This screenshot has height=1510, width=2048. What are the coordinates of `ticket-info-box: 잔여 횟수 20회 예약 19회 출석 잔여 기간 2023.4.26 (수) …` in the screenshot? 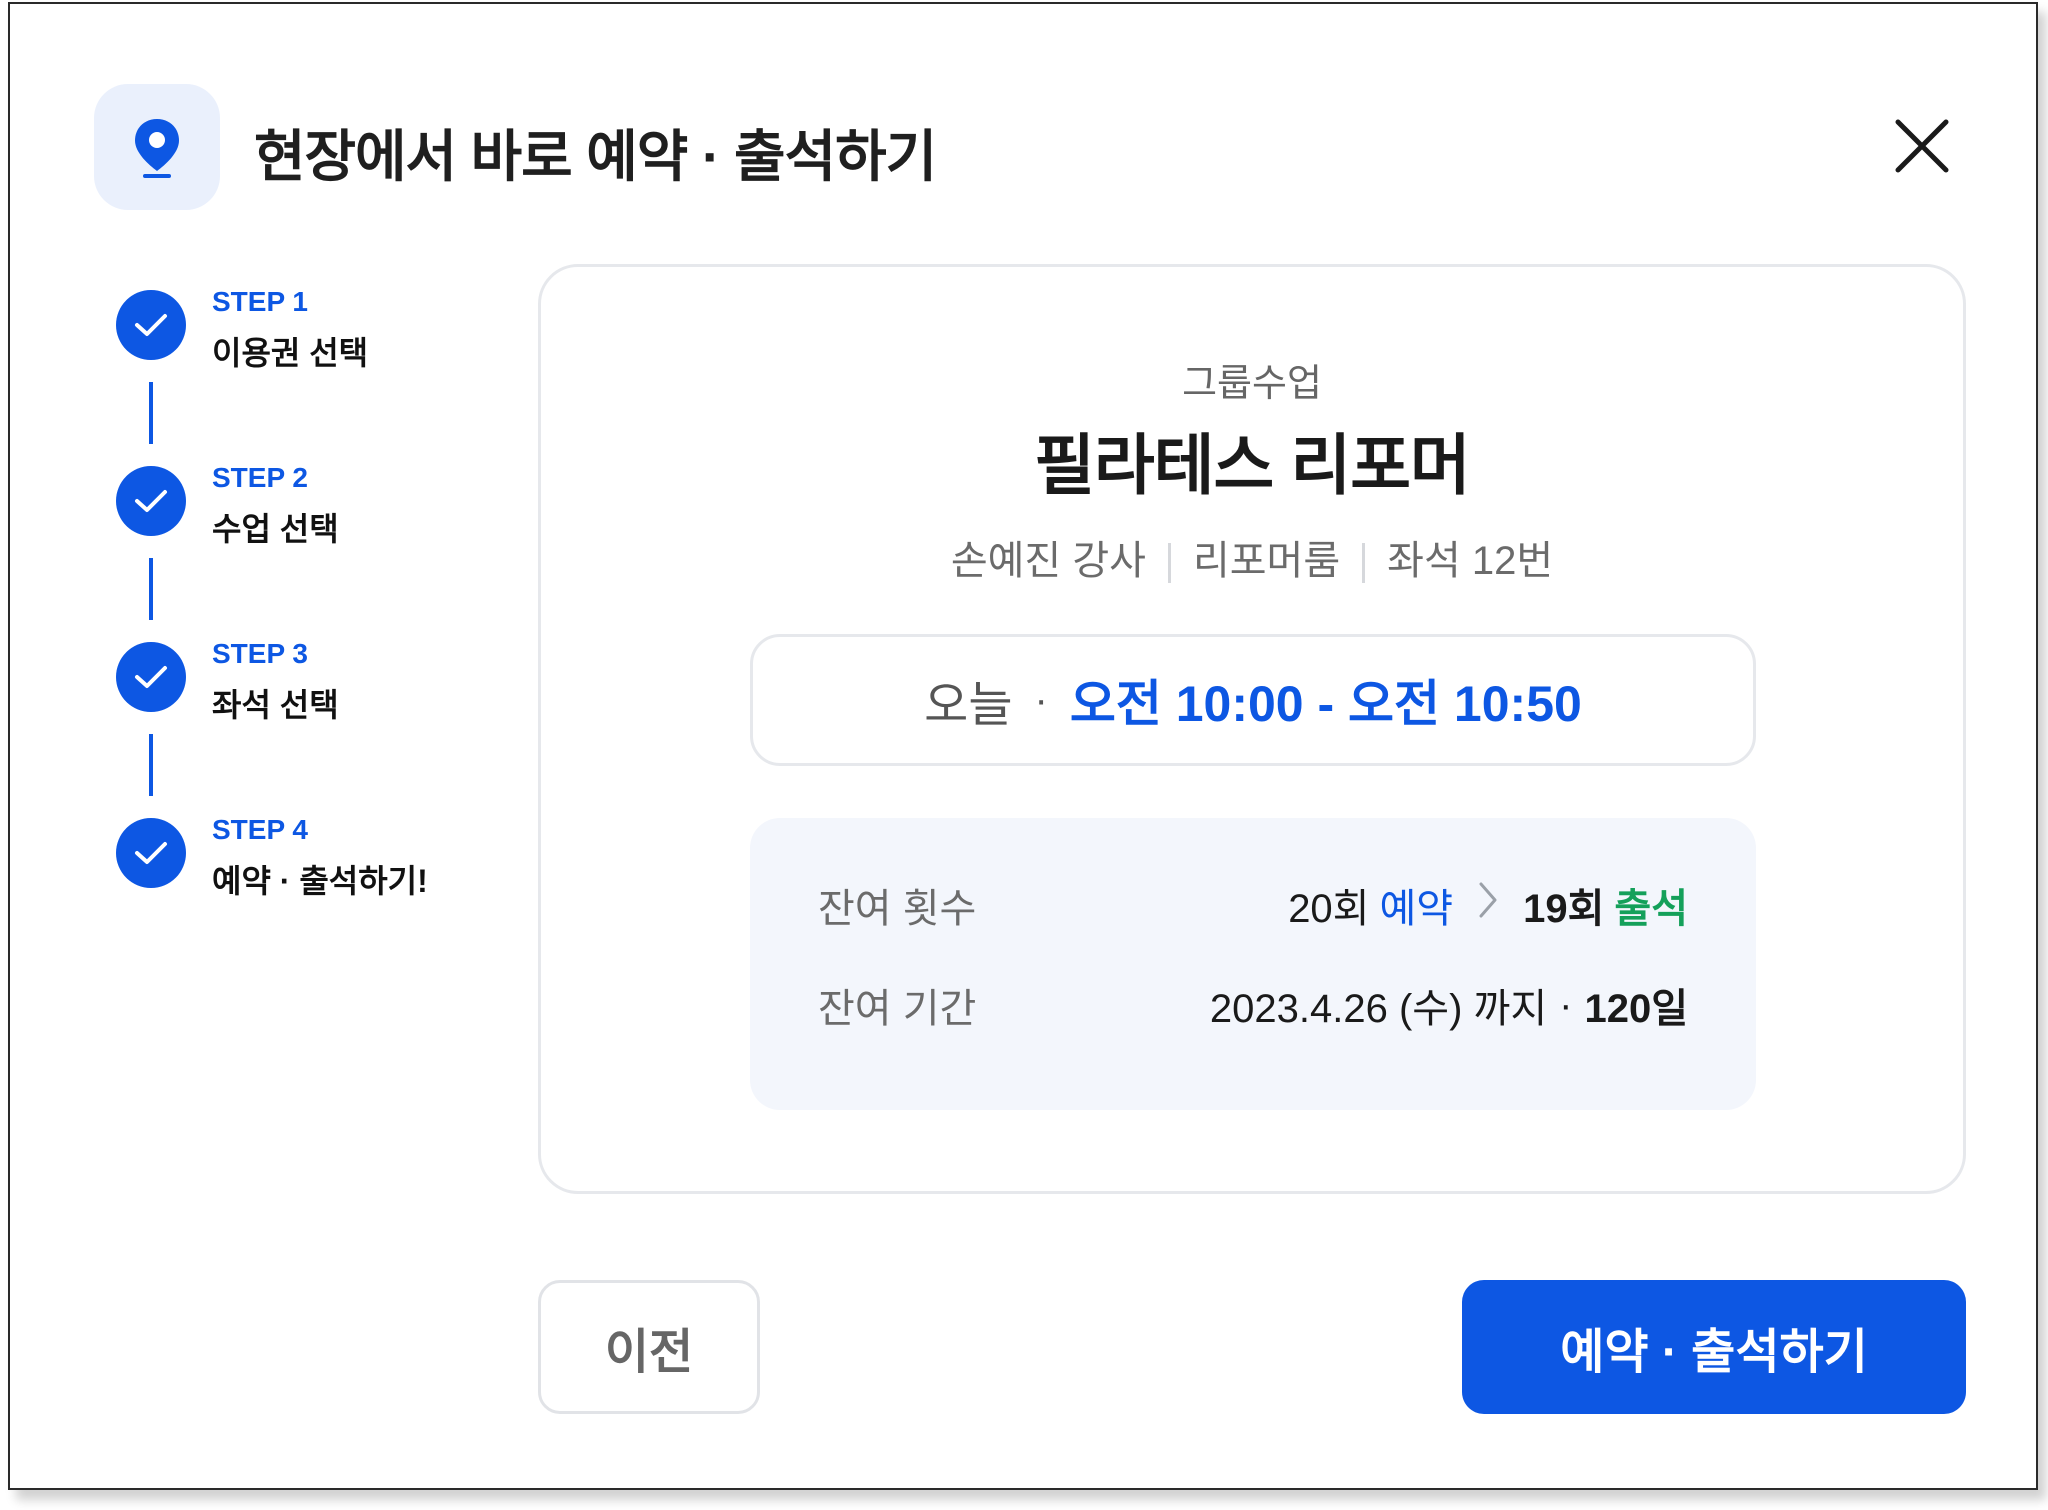 It's located at (1253, 964).